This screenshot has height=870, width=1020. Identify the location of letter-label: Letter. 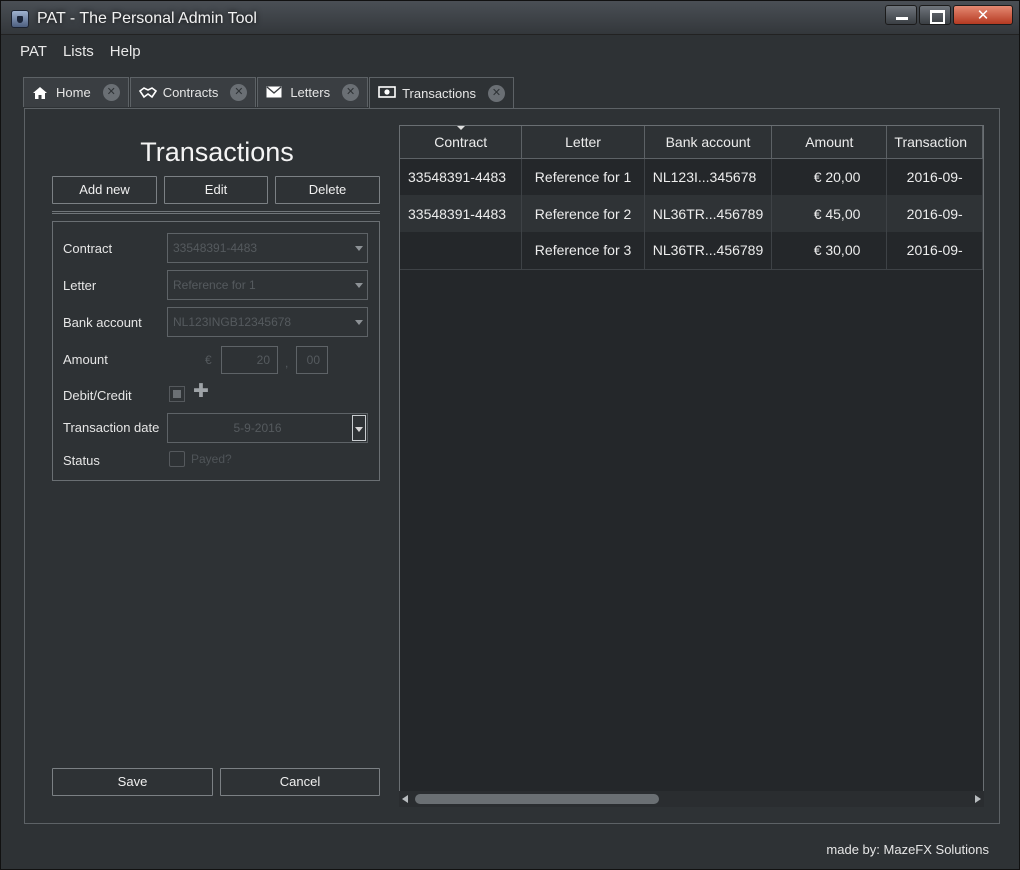
(80, 285).